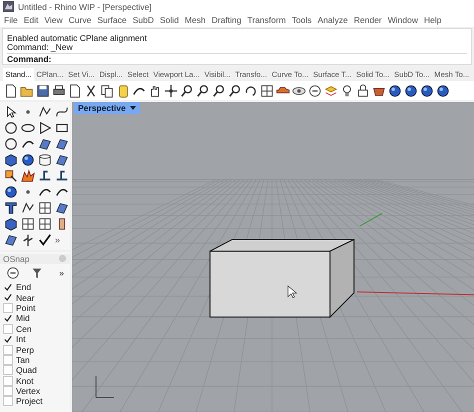  I want to click on osnap-label: Knot, so click(25, 381).